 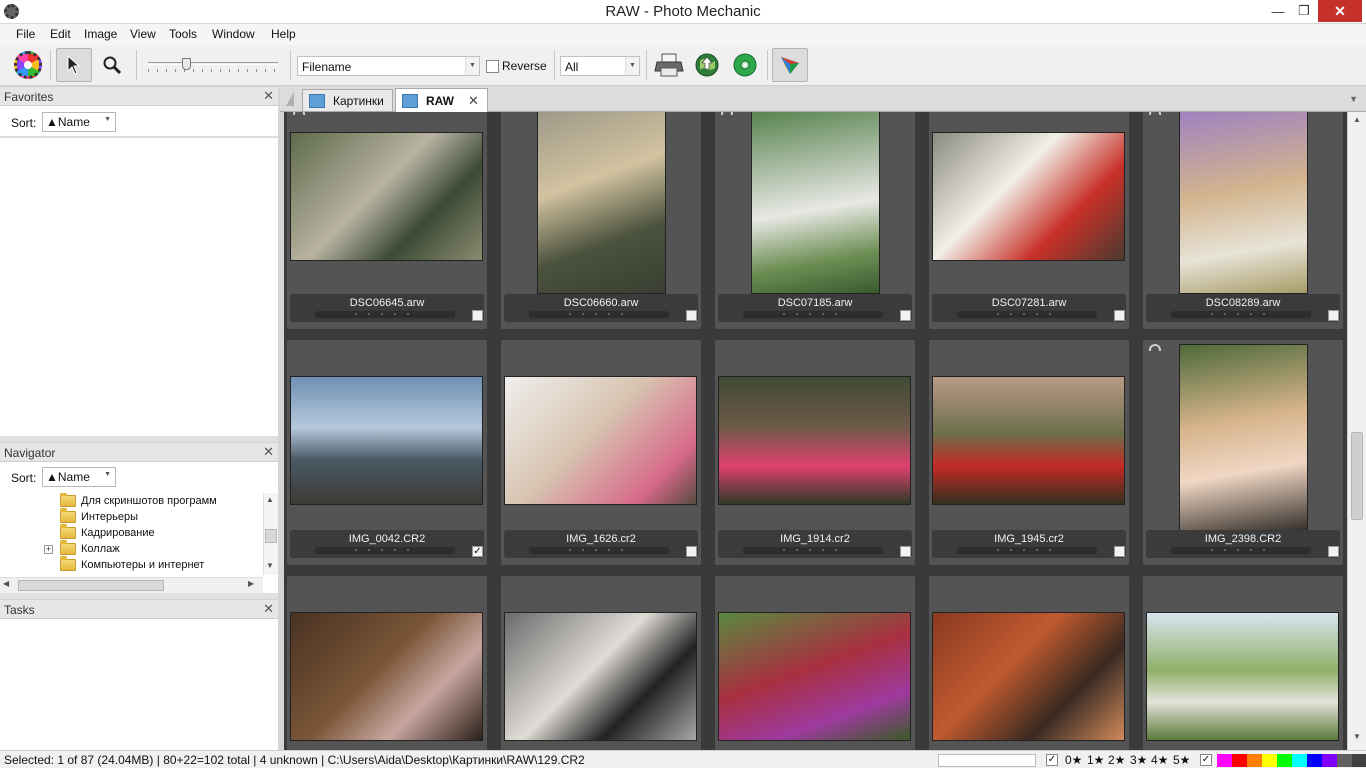 I want to click on rating-1-star: 1★, so click(x=1095, y=760).